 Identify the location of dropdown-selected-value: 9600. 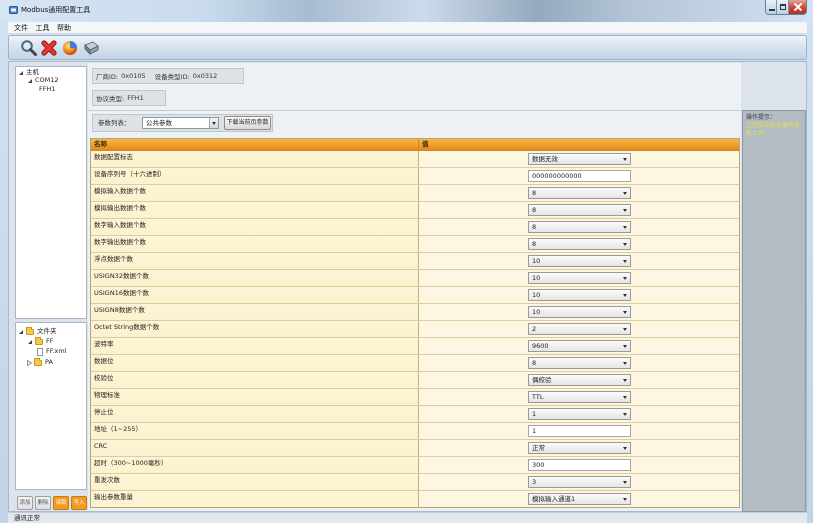
(540, 346).